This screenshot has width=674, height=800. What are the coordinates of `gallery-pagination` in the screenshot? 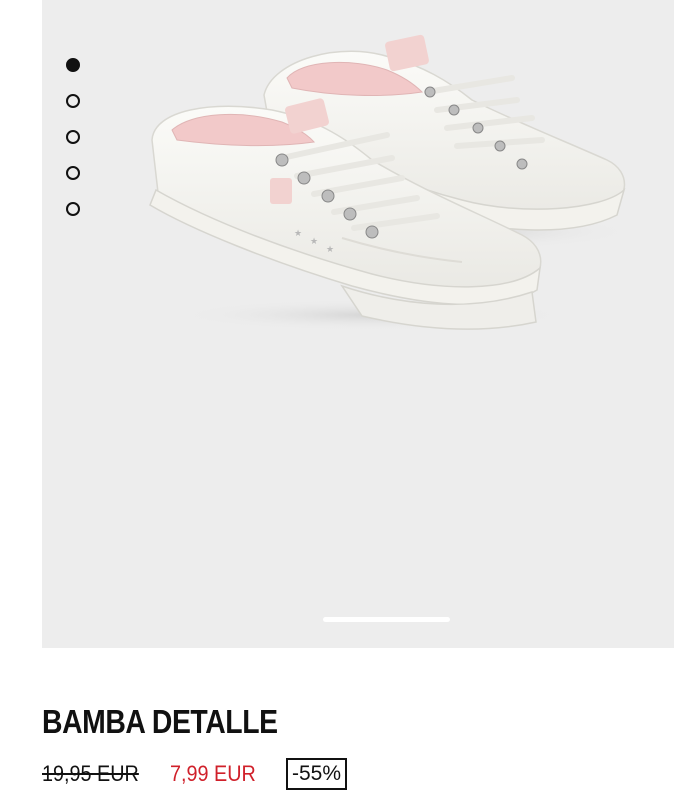 It's located at (76, 137).